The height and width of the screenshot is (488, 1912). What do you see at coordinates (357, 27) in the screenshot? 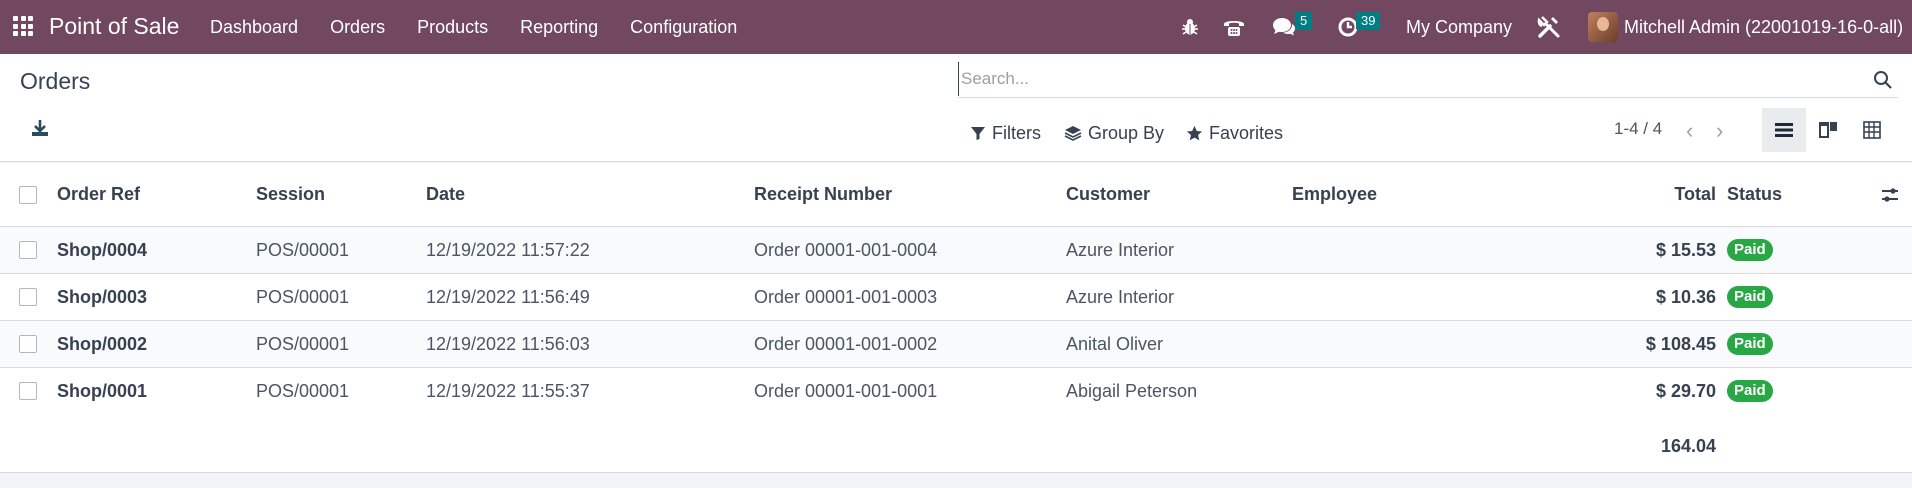
I see `menu-orders: Orders` at bounding box center [357, 27].